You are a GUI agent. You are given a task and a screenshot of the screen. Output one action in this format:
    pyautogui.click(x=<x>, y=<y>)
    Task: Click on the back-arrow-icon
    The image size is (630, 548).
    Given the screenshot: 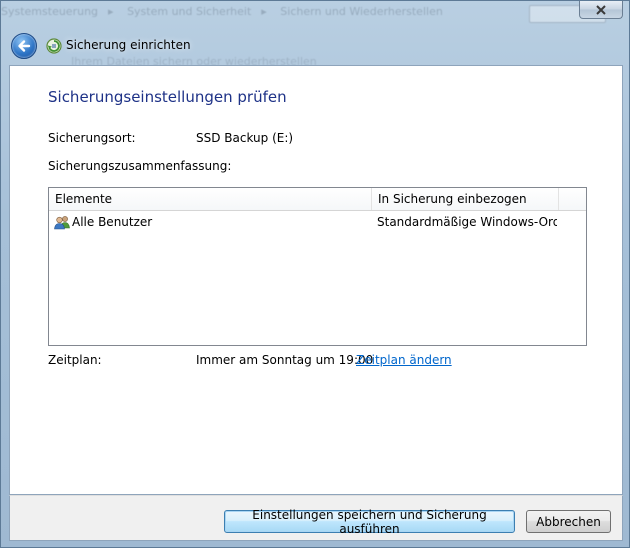 What is the action you would take?
    pyautogui.click(x=24, y=46)
    